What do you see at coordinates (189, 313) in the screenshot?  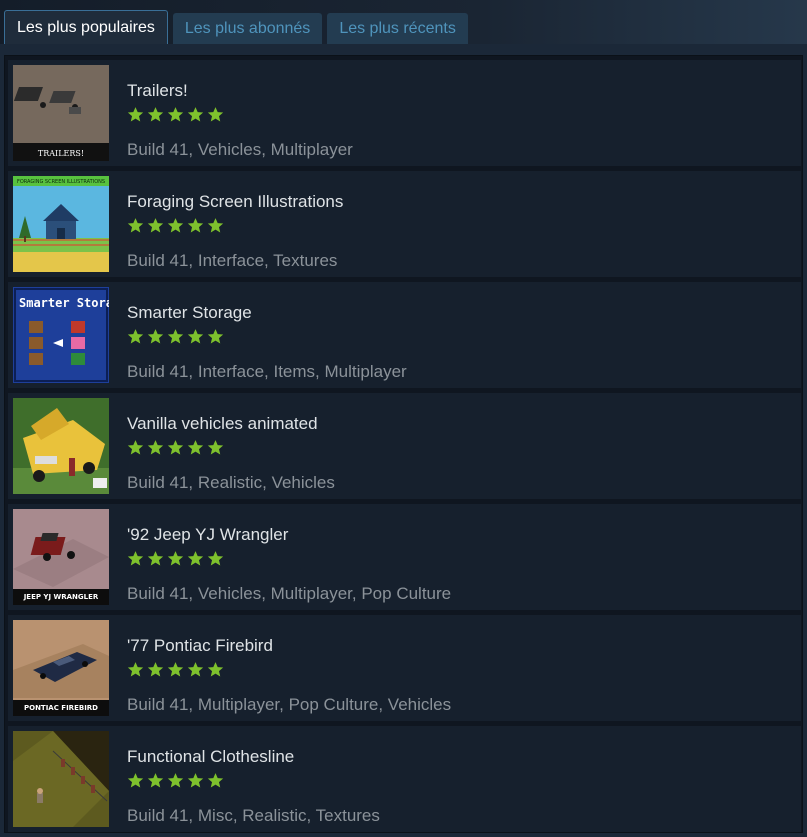 I see `item-title: Smarter Storage` at bounding box center [189, 313].